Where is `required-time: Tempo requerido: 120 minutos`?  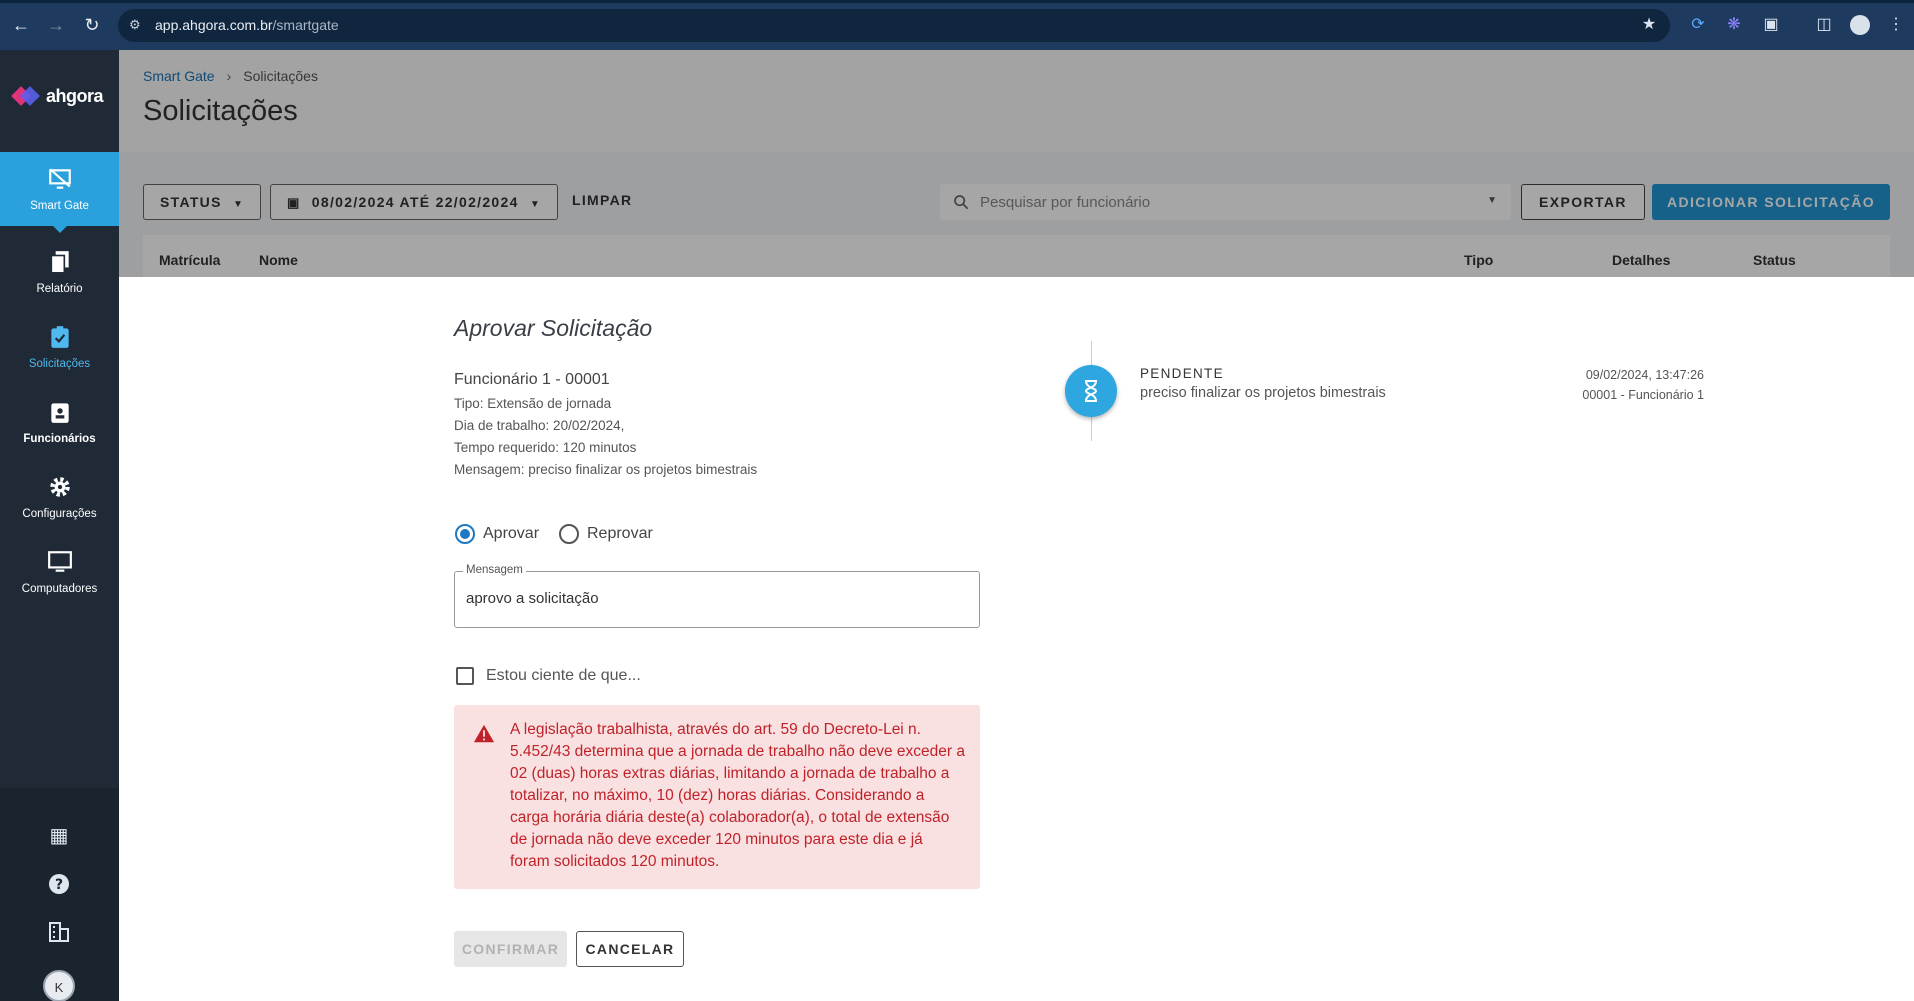
required-time: Tempo requerido: 120 minutos is located at coordinates (545, 447).